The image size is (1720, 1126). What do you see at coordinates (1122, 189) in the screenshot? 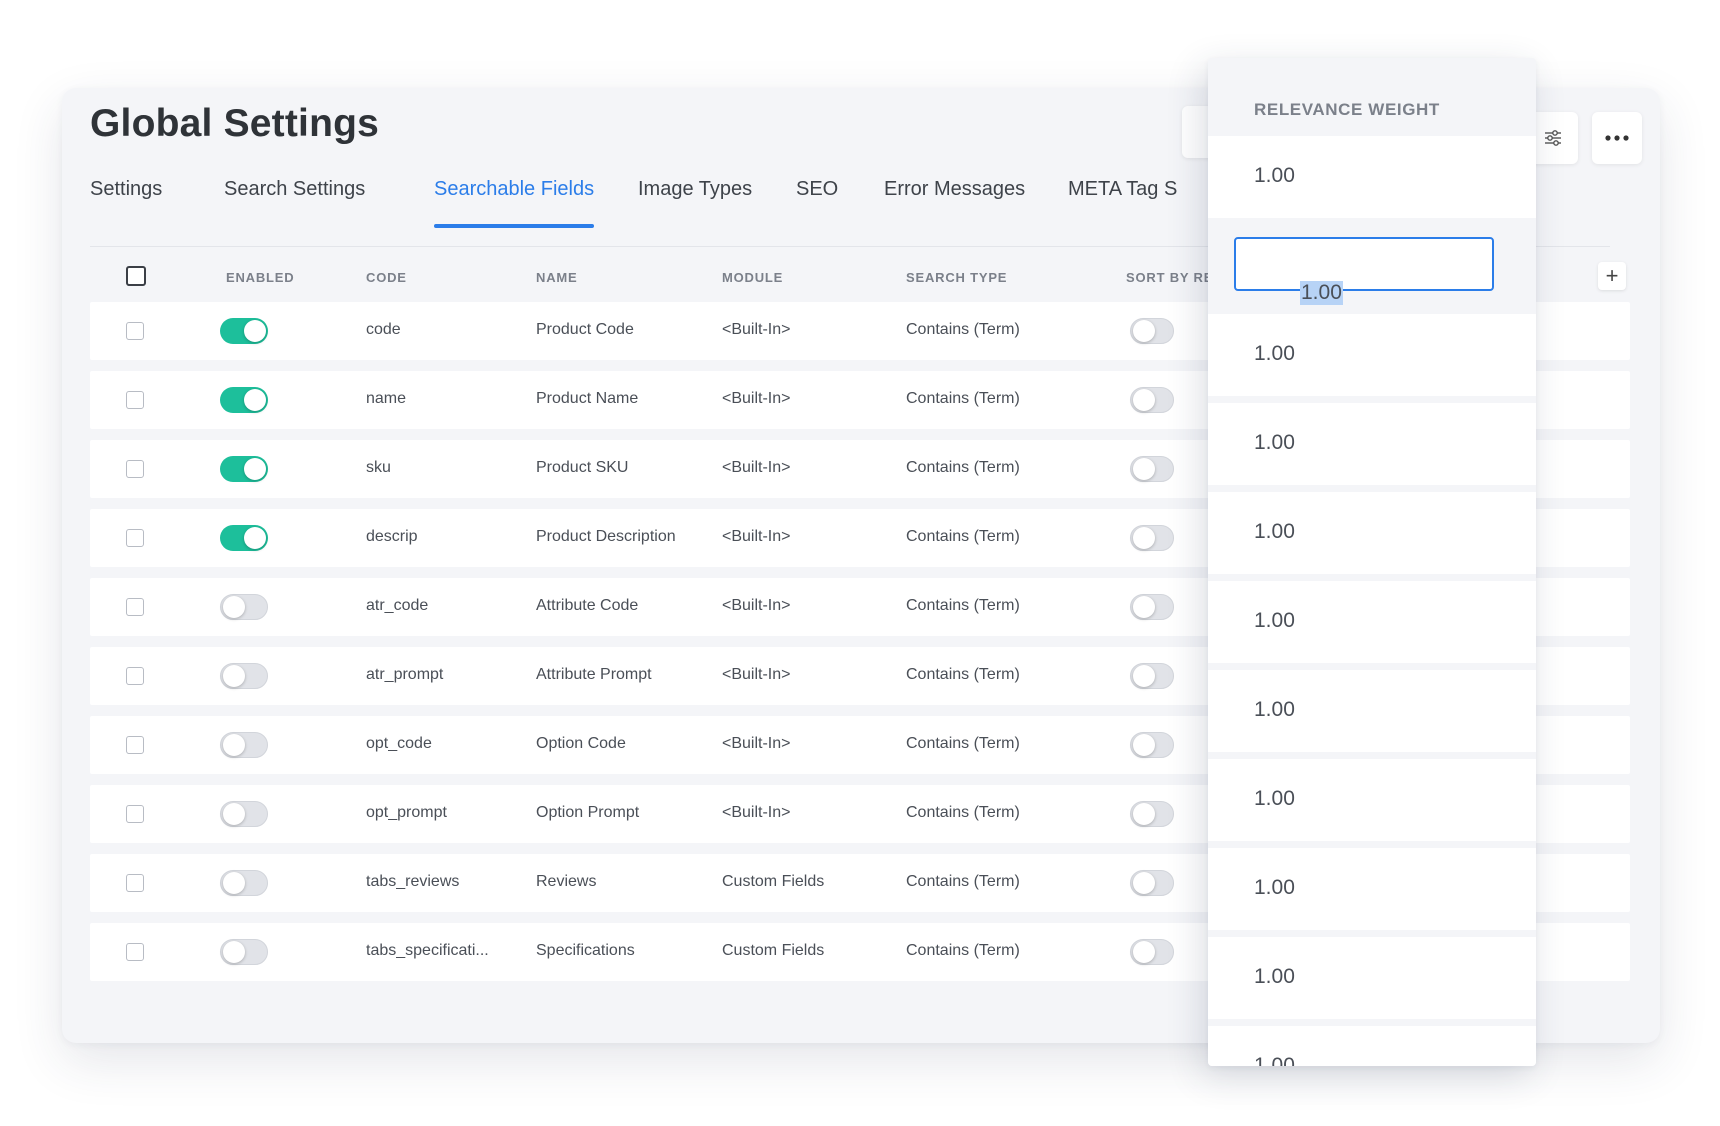
I see `tab-meta-tags: META Tag S` at bounding box center [1122, 189].